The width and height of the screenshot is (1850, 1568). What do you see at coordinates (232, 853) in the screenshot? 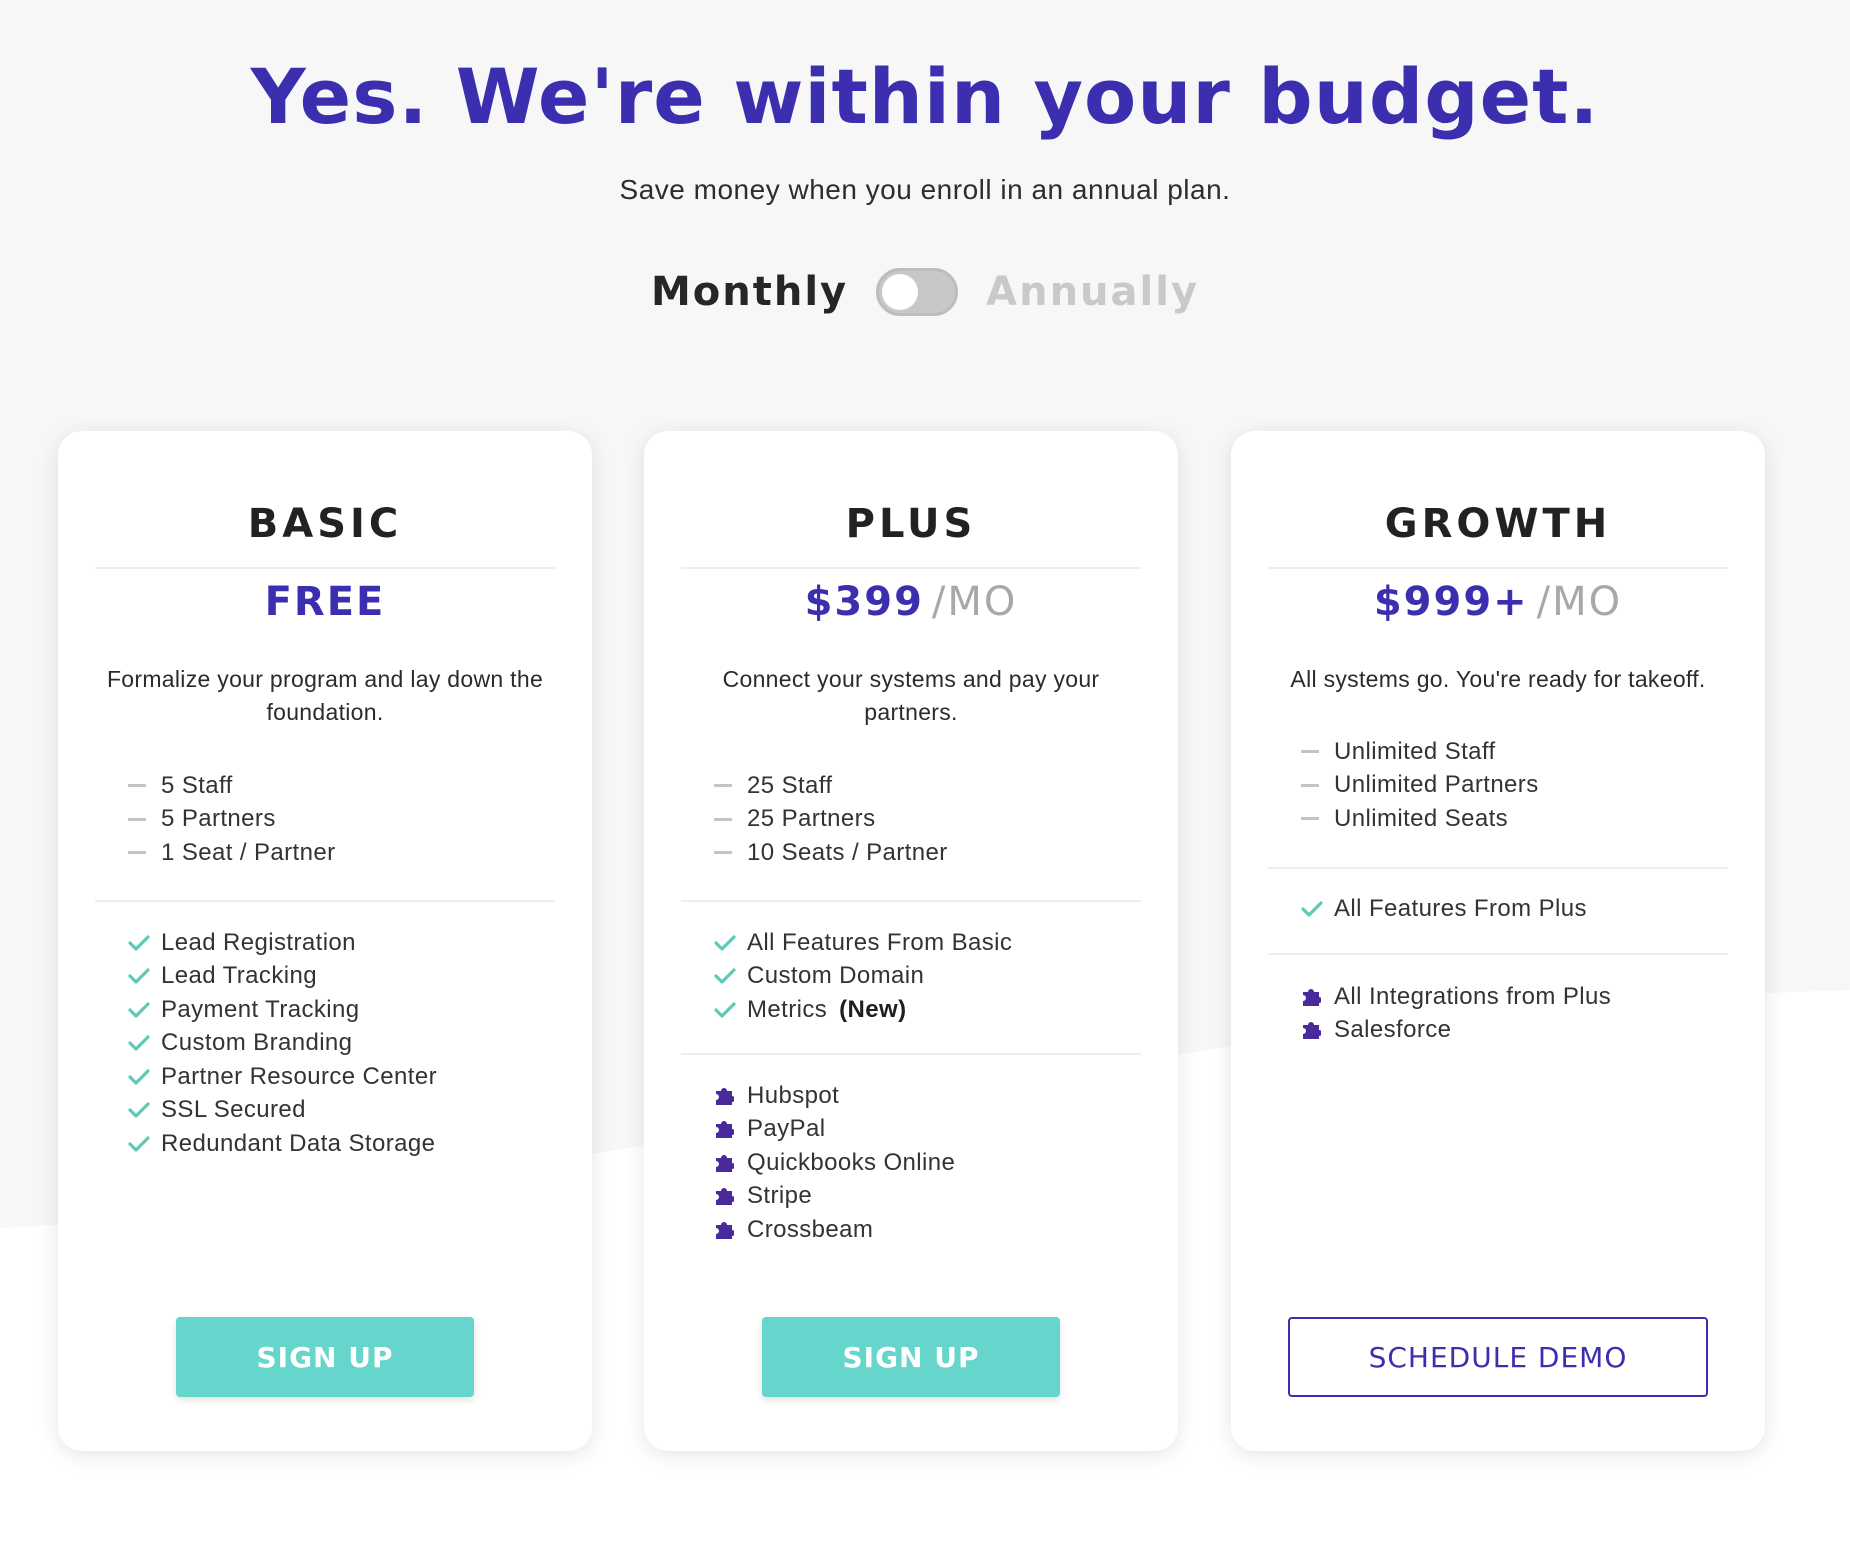
I see `list-item: 1 Seat / Partner` at bounding box center [232, 853].